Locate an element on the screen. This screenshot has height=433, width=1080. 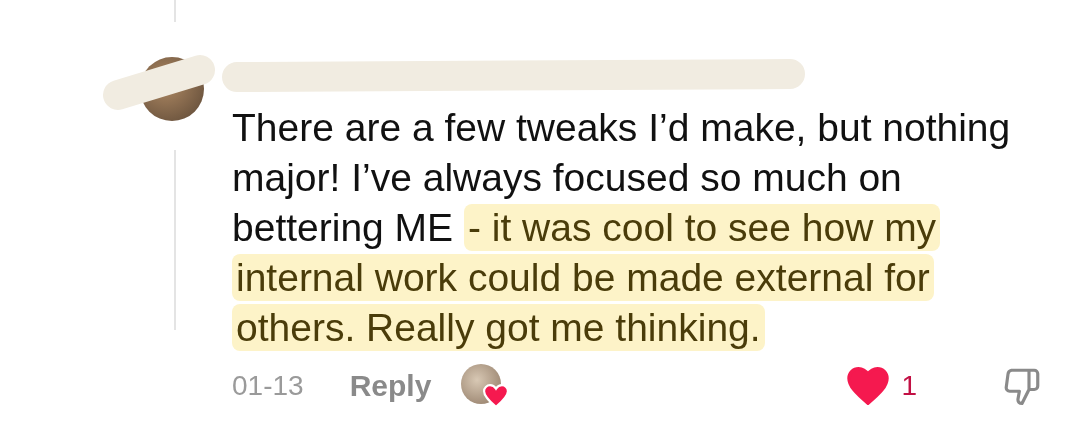
comment-date: 01-13 is located at coordinates (268, 386).